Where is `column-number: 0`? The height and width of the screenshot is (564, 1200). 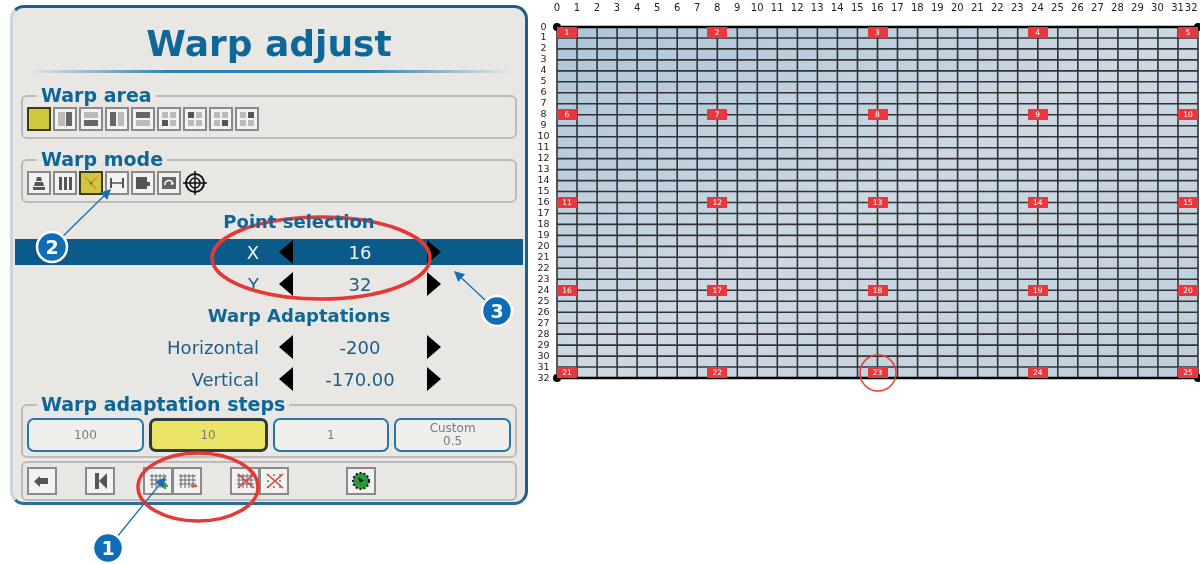
column-number: 0 is located at coordinates (557, 8).